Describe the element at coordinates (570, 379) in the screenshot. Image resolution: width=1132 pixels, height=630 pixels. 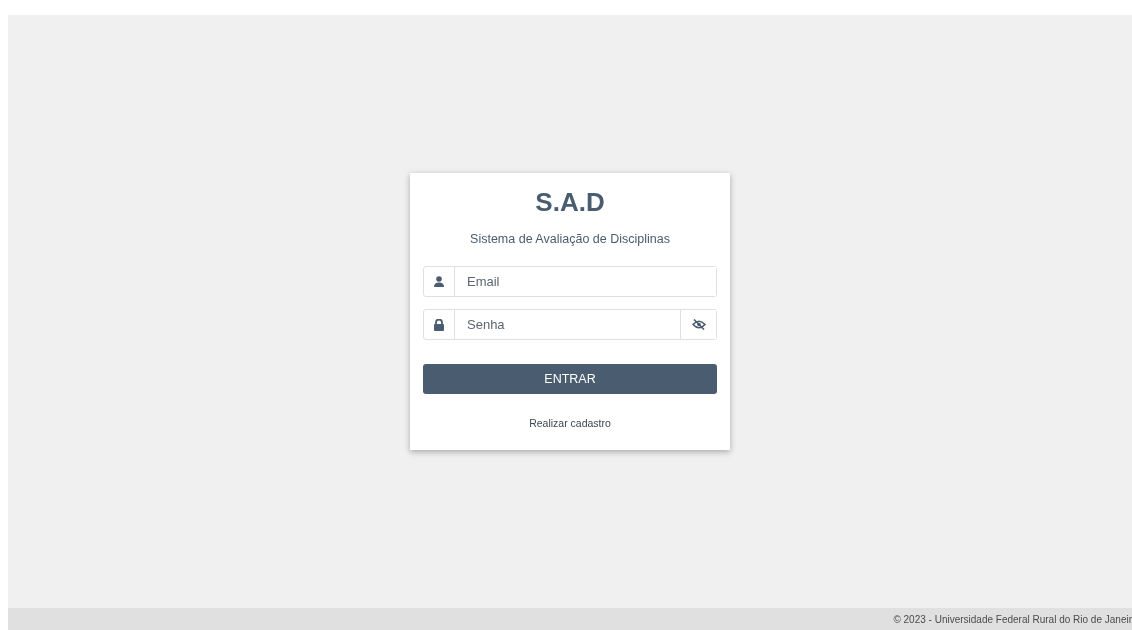
I see `login-button: ENTRAR` at that location.